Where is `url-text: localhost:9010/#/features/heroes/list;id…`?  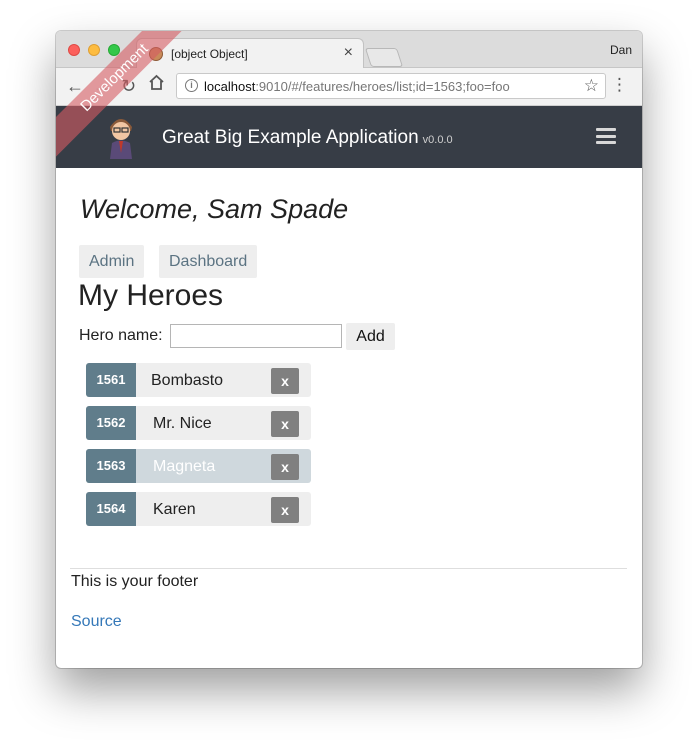
url-text: localhost:9010/#/features/heroes/list;id… is located at coordinates (357, 86).